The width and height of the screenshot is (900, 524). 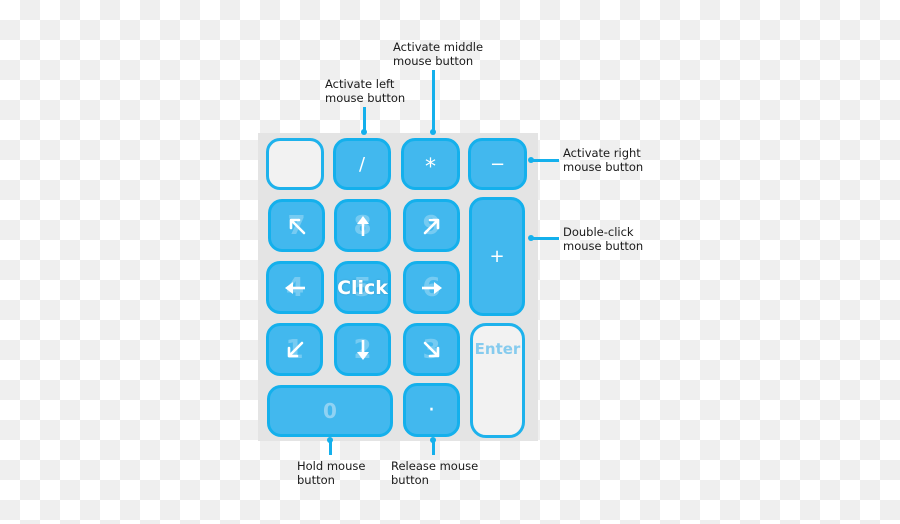 What do you see at coordinates (331, 473) in the screenshot?
I see `annotation-hold: Hold mouse button` at bounding box center [331, 473].